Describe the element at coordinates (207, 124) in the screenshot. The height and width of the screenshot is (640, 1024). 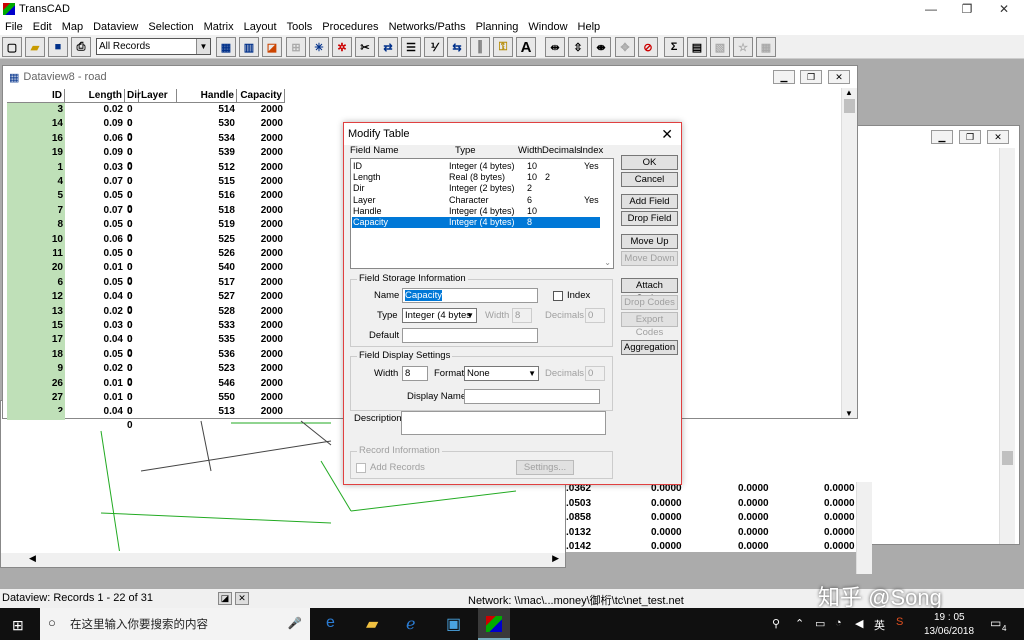
I see `table-cell: 530` at that location.